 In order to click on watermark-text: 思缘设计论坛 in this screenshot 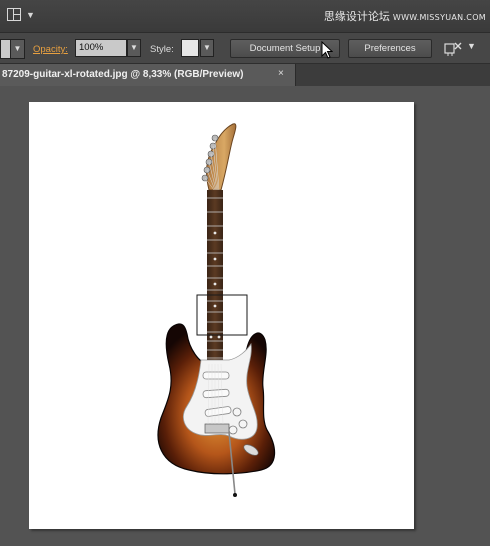, I will do `click(356, 16)`.